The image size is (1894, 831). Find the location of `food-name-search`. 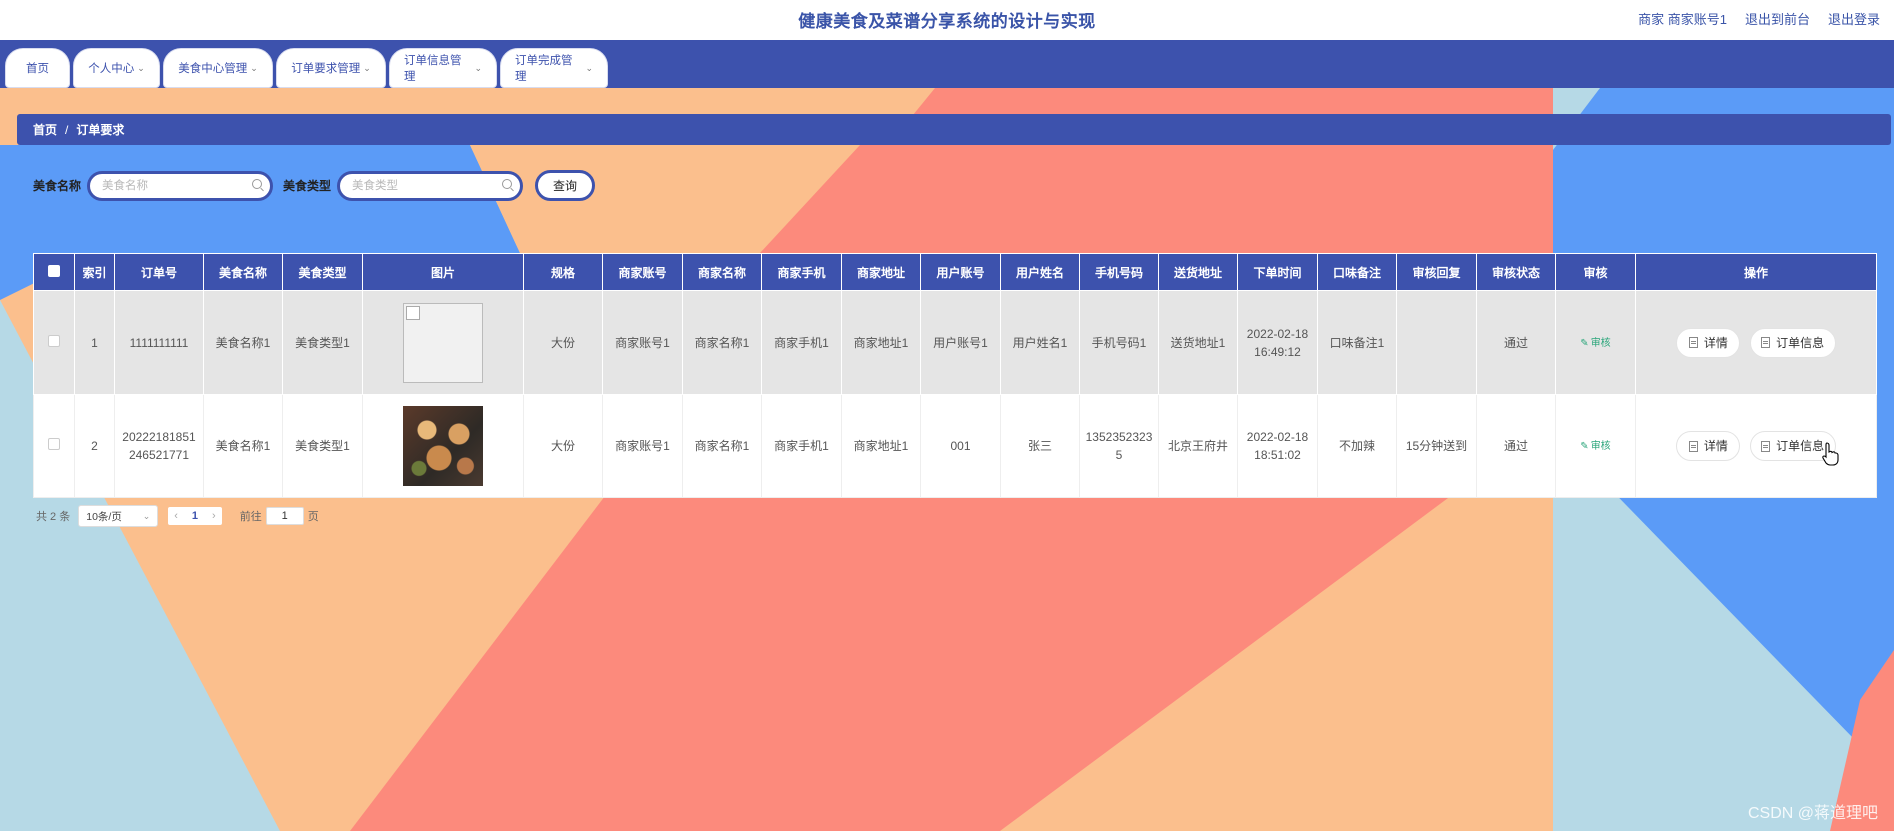

food-name-search is located at coordinates (180, 185).